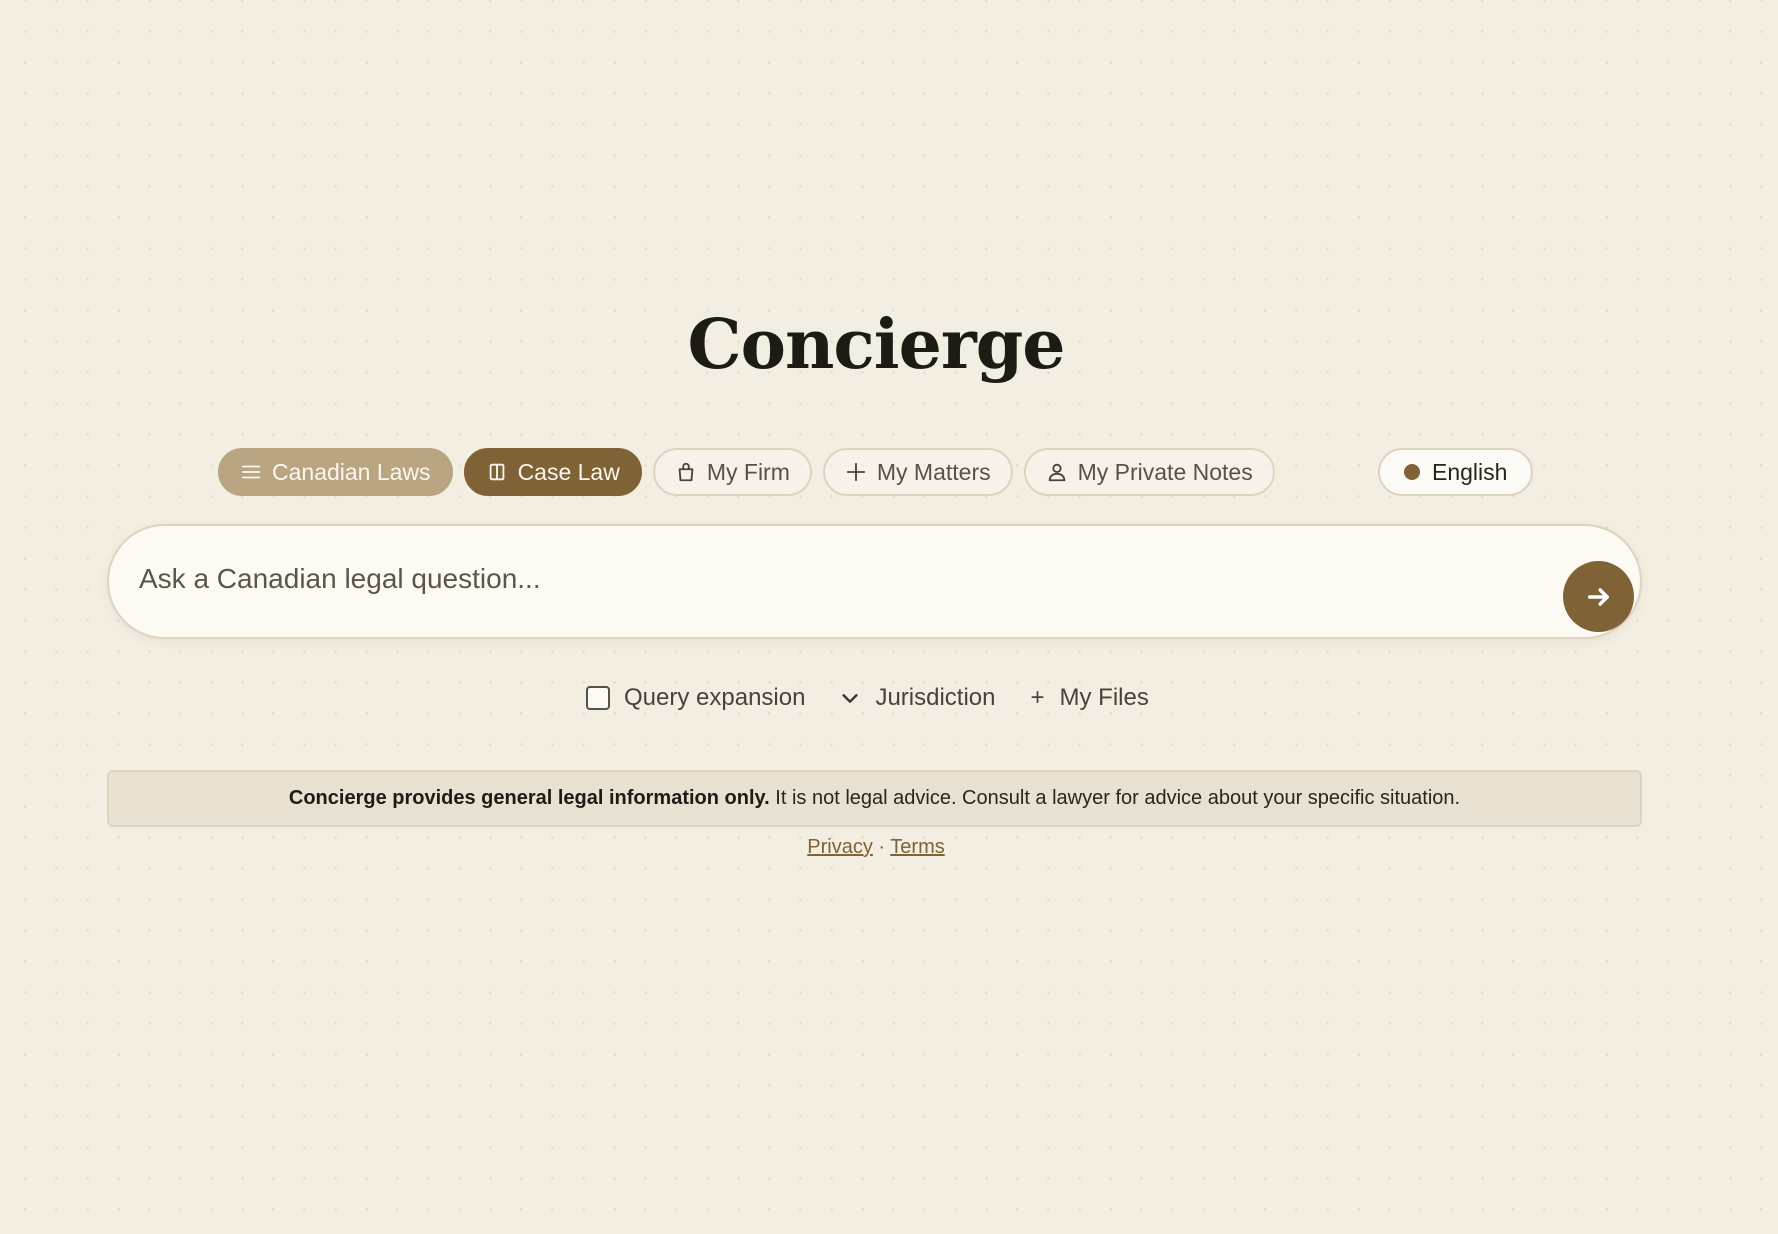 This screenshot has height=1234, width=1778. Describe the element at coordinates (876, 847) in the screenshot. I see `footer-links: Privacy · Terms` at that location.